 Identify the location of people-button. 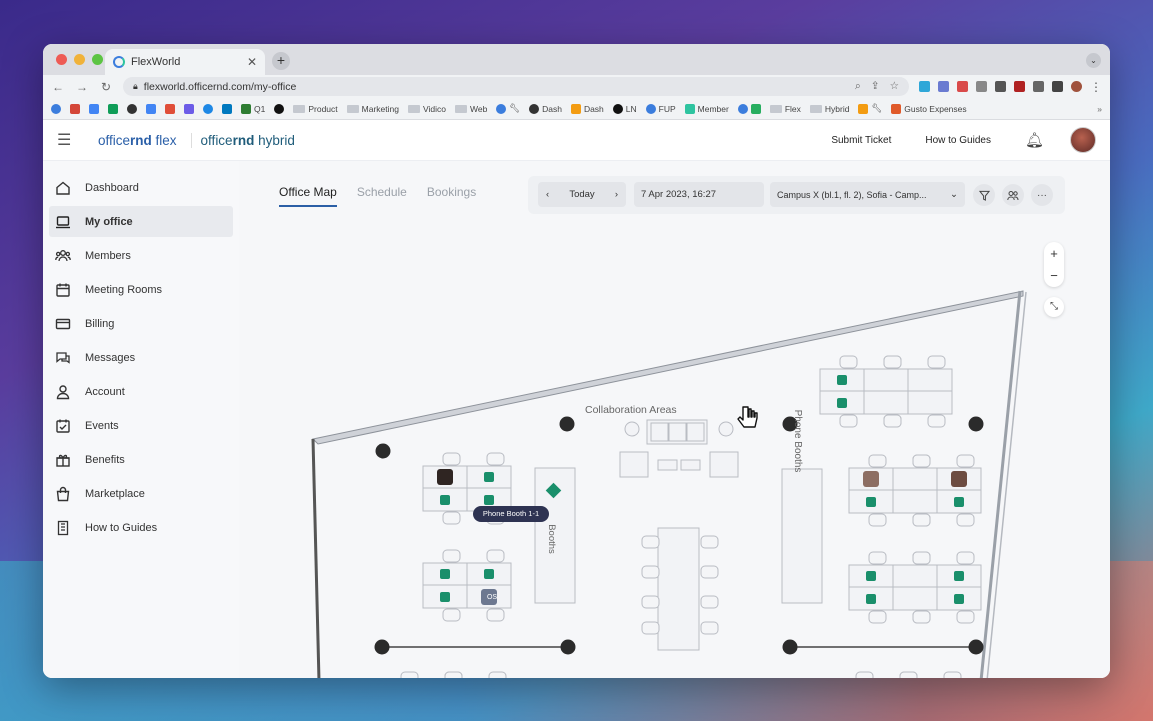
(1013, 195).